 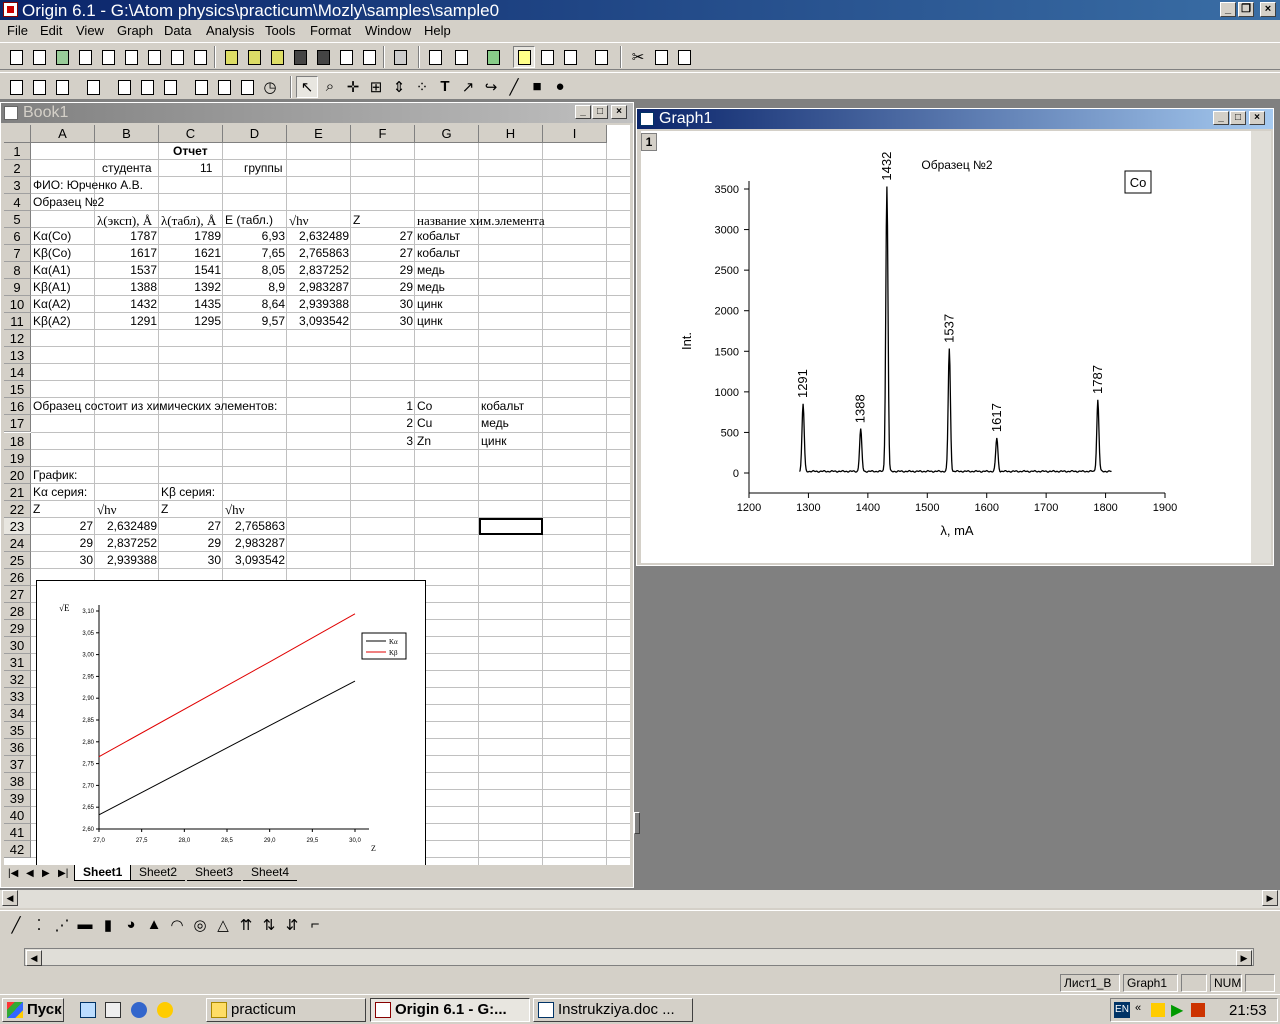 What do you see at coordinates (424, 406) in the screenshot?
I see `cell: Co` at bounding box center [424, 406].